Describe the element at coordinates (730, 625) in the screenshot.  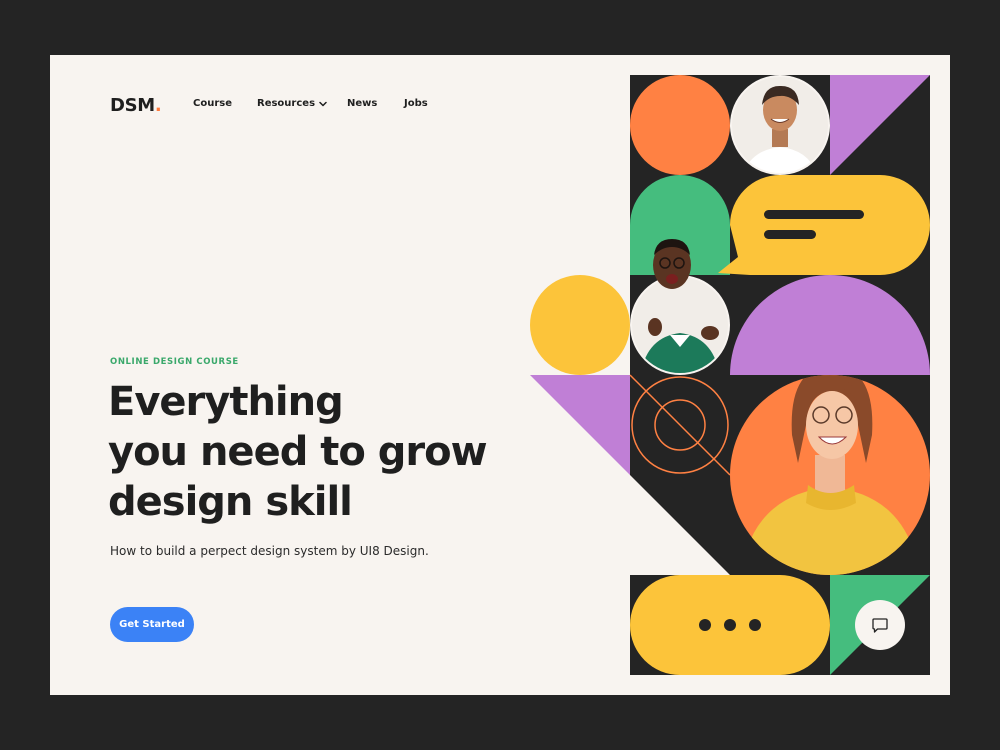
I see `yellow-typing-bubble` at that location.